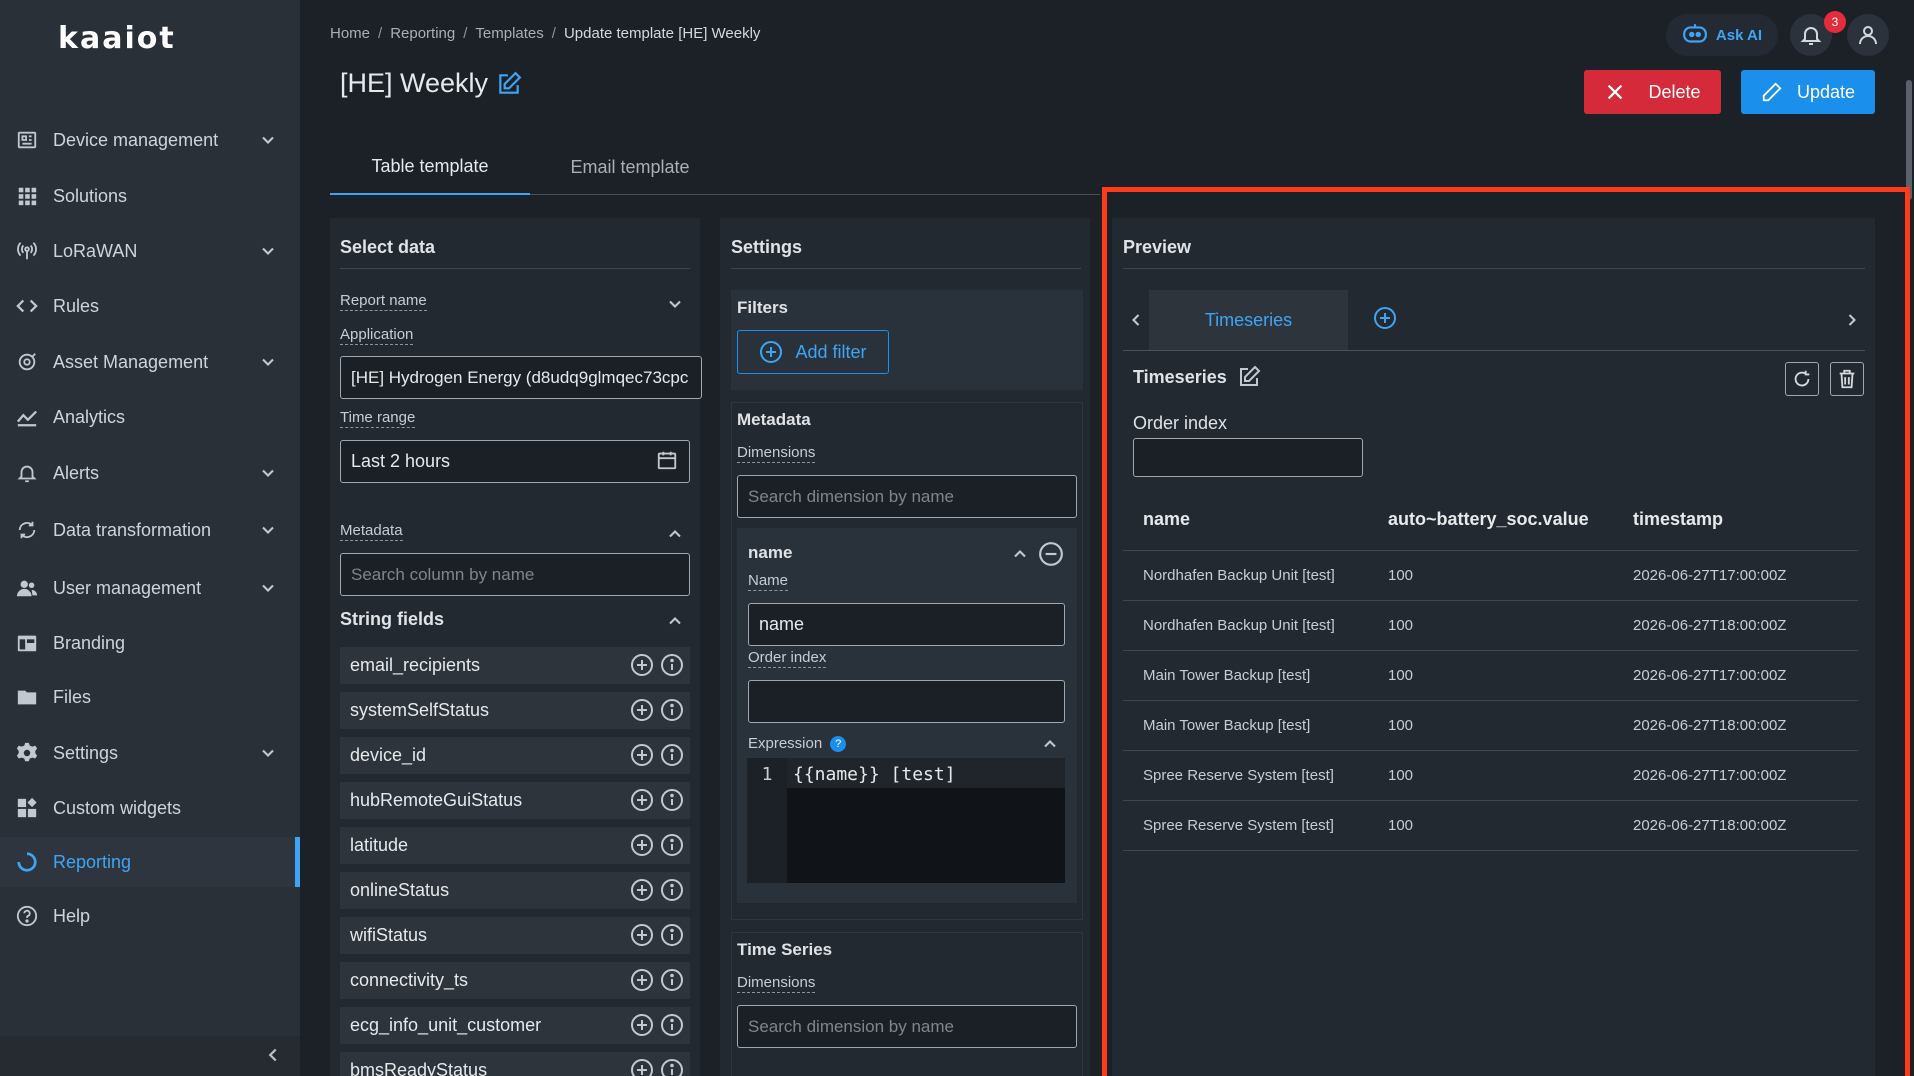 This screenshot has height=1076, width=1914. Describe the element at coordinates (515, 665) in the screenshot. I see `string-field-row: email_recipients` at that location.